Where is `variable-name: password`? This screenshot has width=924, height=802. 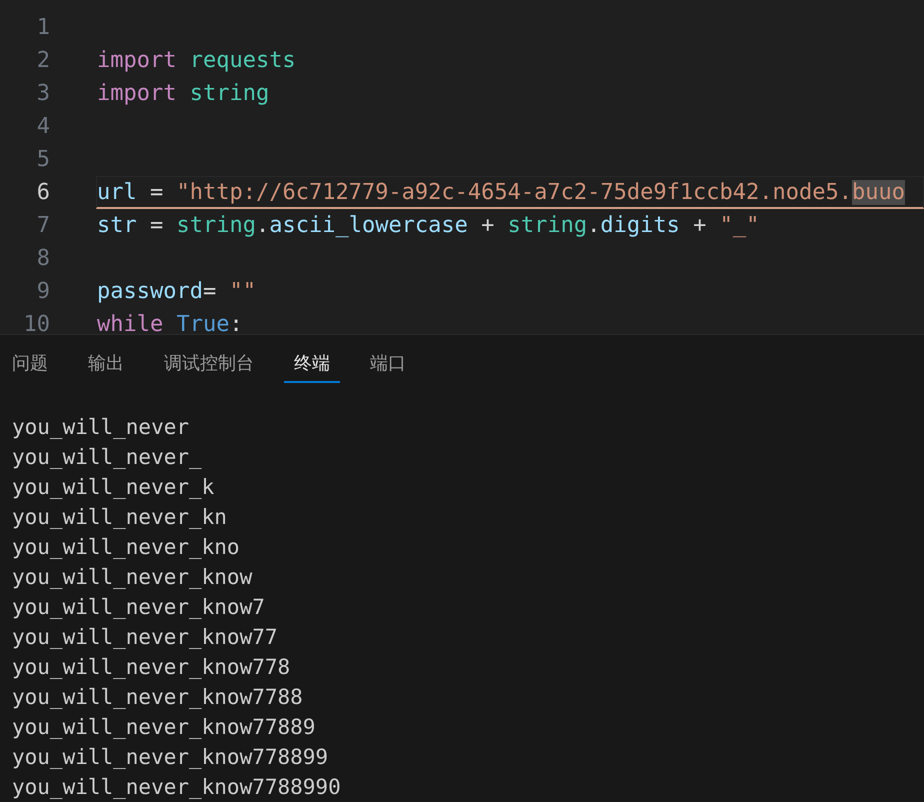 variable-name: password is located at coordinates (150, 291).